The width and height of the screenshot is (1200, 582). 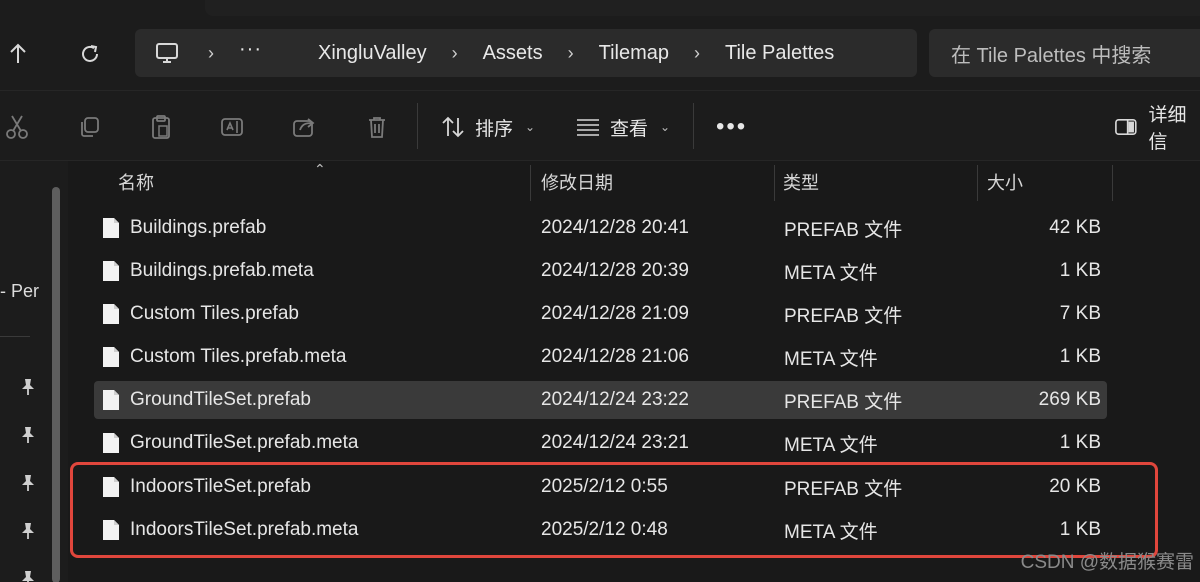 I want to click on nav-pane-divider, so click(x=15, y=336).